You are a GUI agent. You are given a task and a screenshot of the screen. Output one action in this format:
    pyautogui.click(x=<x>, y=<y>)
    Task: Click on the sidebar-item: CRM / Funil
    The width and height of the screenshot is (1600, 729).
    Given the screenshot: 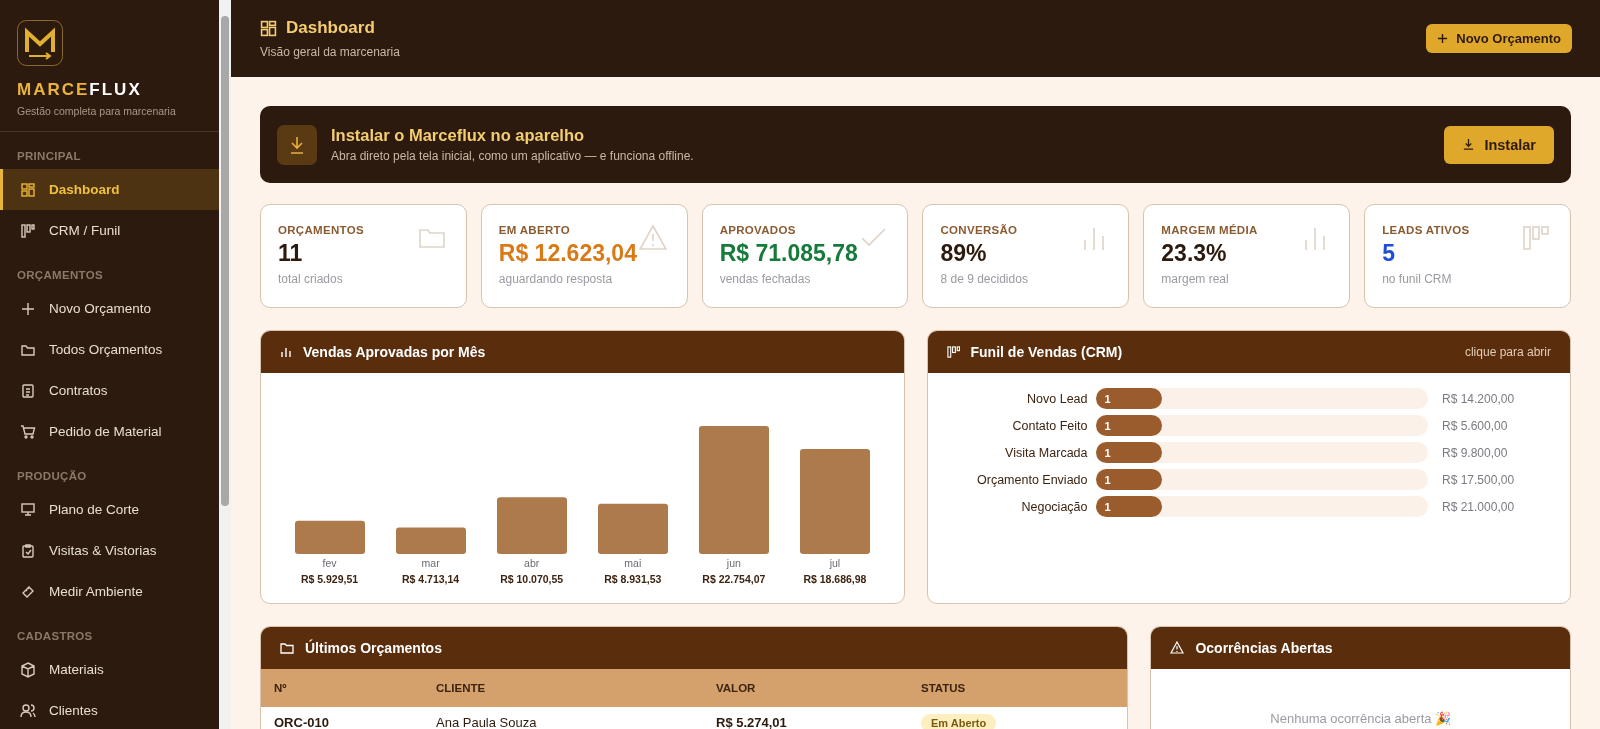 What is the action you would take?
    pyautogui.click(x=109, y=230)
    